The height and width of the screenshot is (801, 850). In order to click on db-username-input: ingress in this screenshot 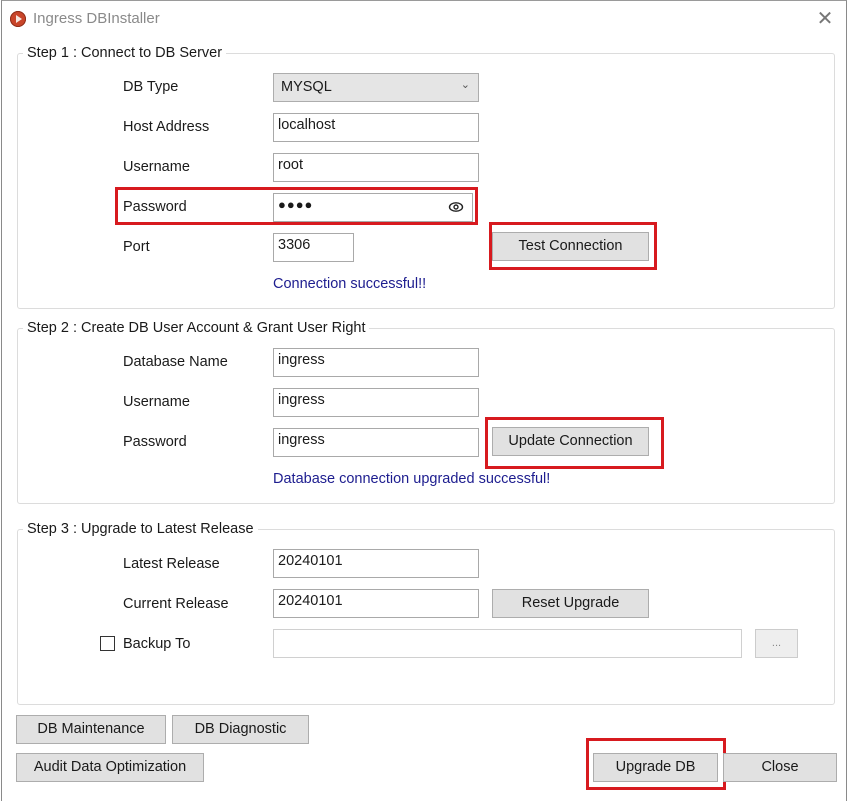, I will do `click(376, 402)`.